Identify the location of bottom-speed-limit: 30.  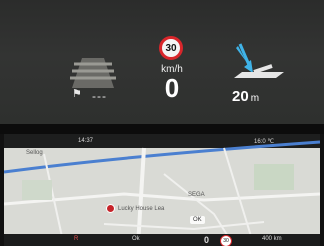
(226, 240).